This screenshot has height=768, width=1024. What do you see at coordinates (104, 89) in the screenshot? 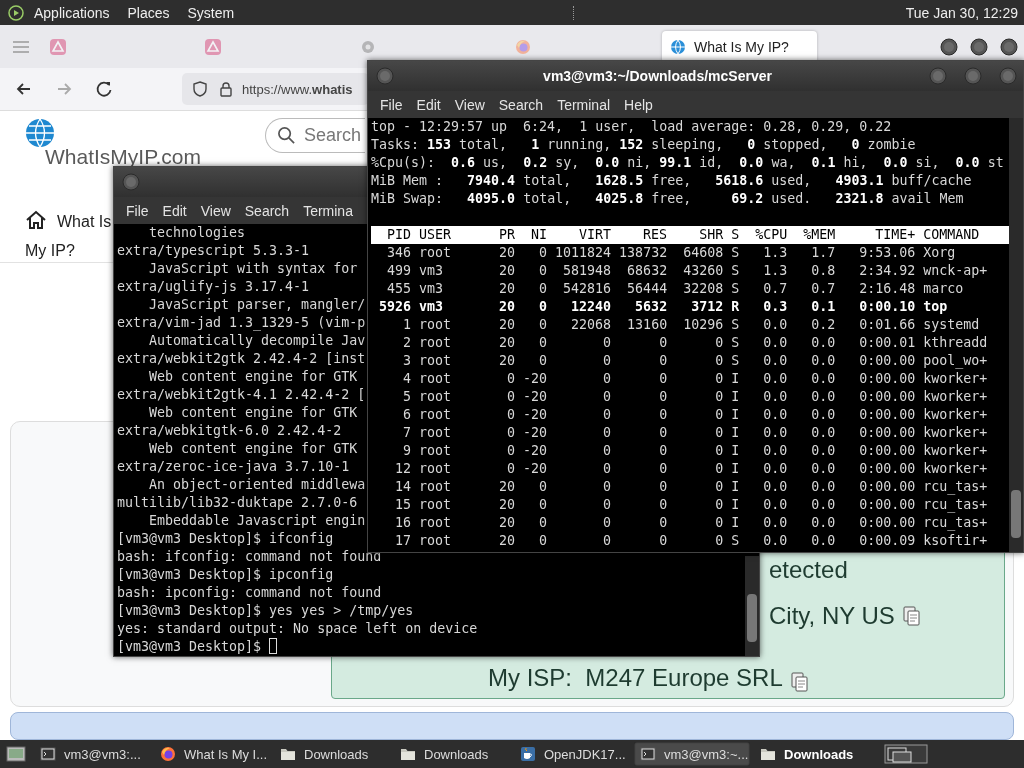
I see `reload-icon` at bounding box center [104, 89].